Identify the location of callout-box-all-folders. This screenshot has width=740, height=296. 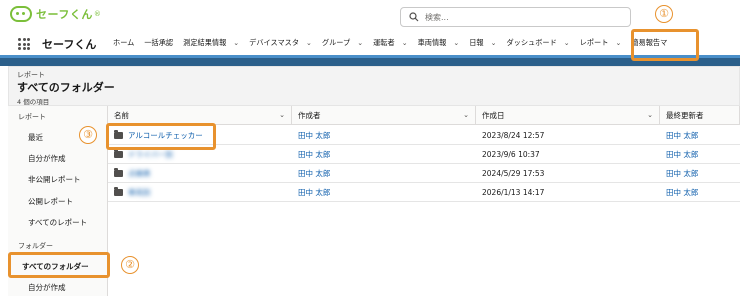
(59, 265).